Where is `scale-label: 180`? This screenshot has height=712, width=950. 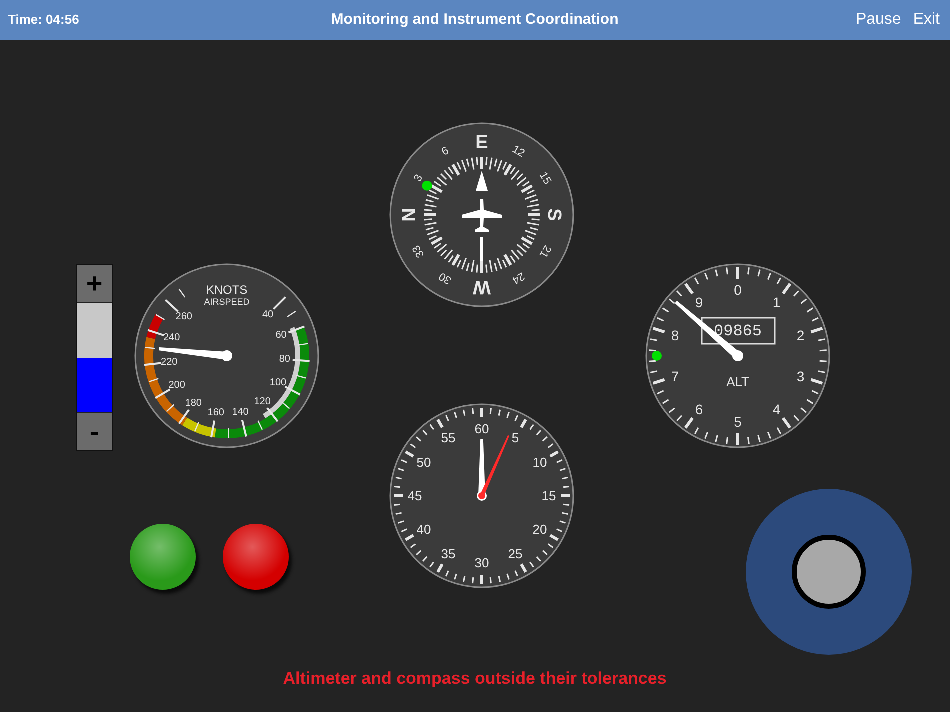
scale-label: 180 is located at coordinates (193, 403).